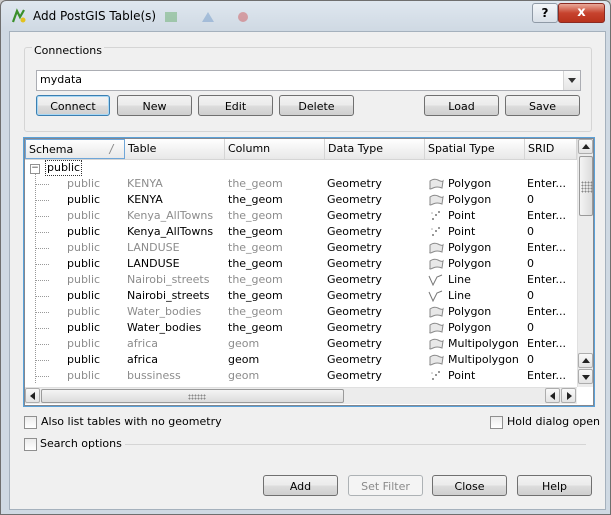  What do you see at coordinates (73, 105) in the screenshot?
I see `connect-button: Connect` at bounding box center [73, 105].